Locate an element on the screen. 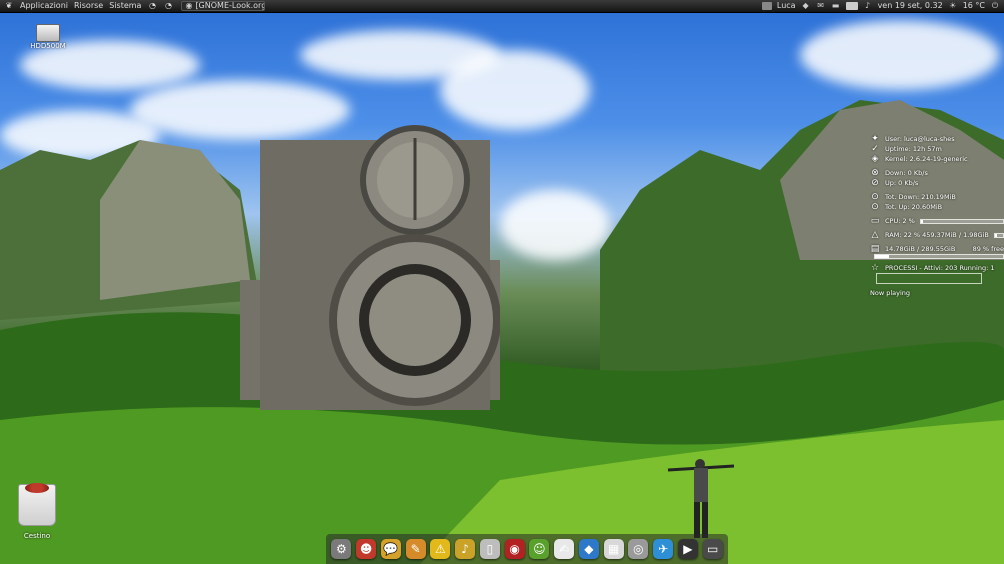 The height and width of the screenshot is (564, 1004). gimp-icon: ✎ is located at coordinates (415, 549).